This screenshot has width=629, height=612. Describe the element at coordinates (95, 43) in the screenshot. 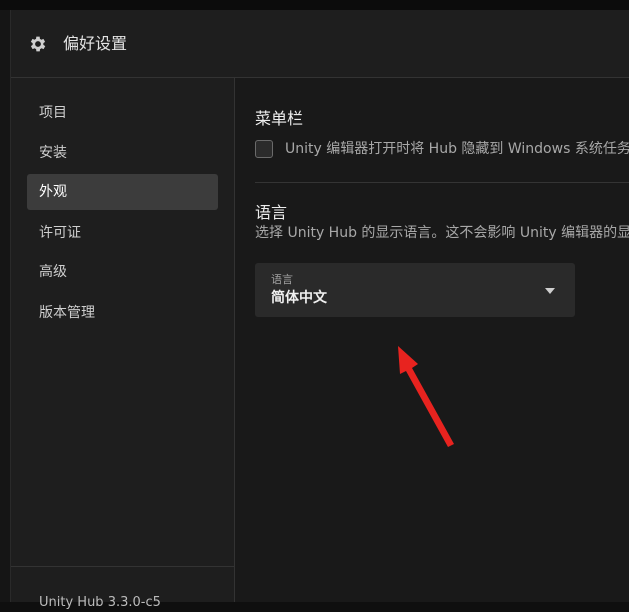

I see `dialog-title: 偏好设置` at that location.